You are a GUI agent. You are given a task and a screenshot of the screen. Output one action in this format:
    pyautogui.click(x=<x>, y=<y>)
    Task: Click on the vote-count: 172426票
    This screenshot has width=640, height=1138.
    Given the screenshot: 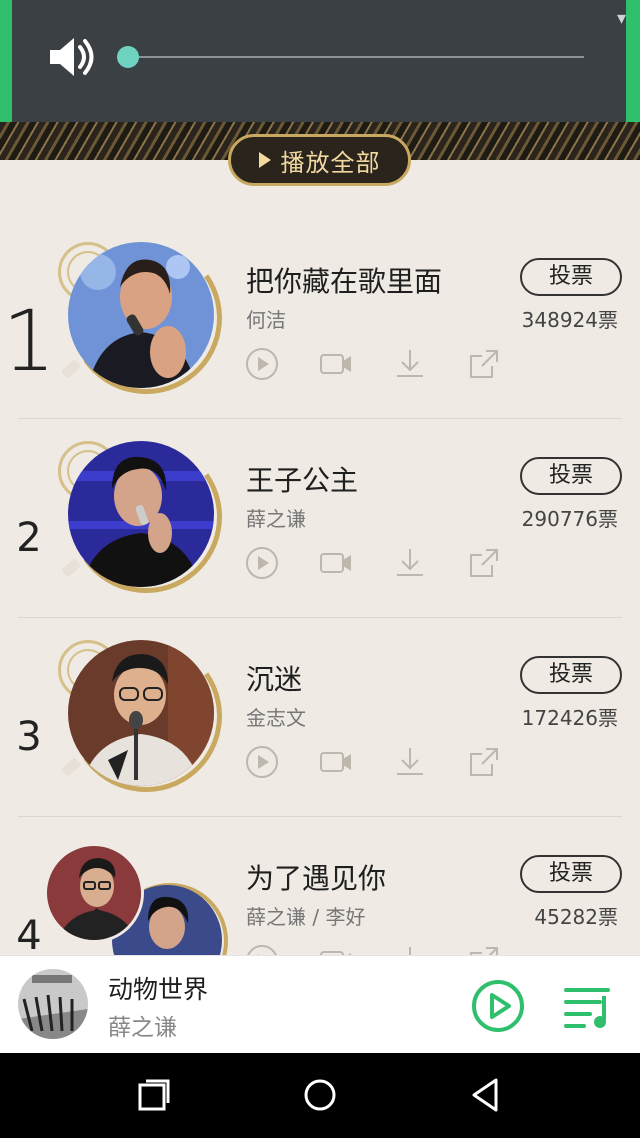 What is the action you would take?
    pyautogui.click(x=569, y=718)
    